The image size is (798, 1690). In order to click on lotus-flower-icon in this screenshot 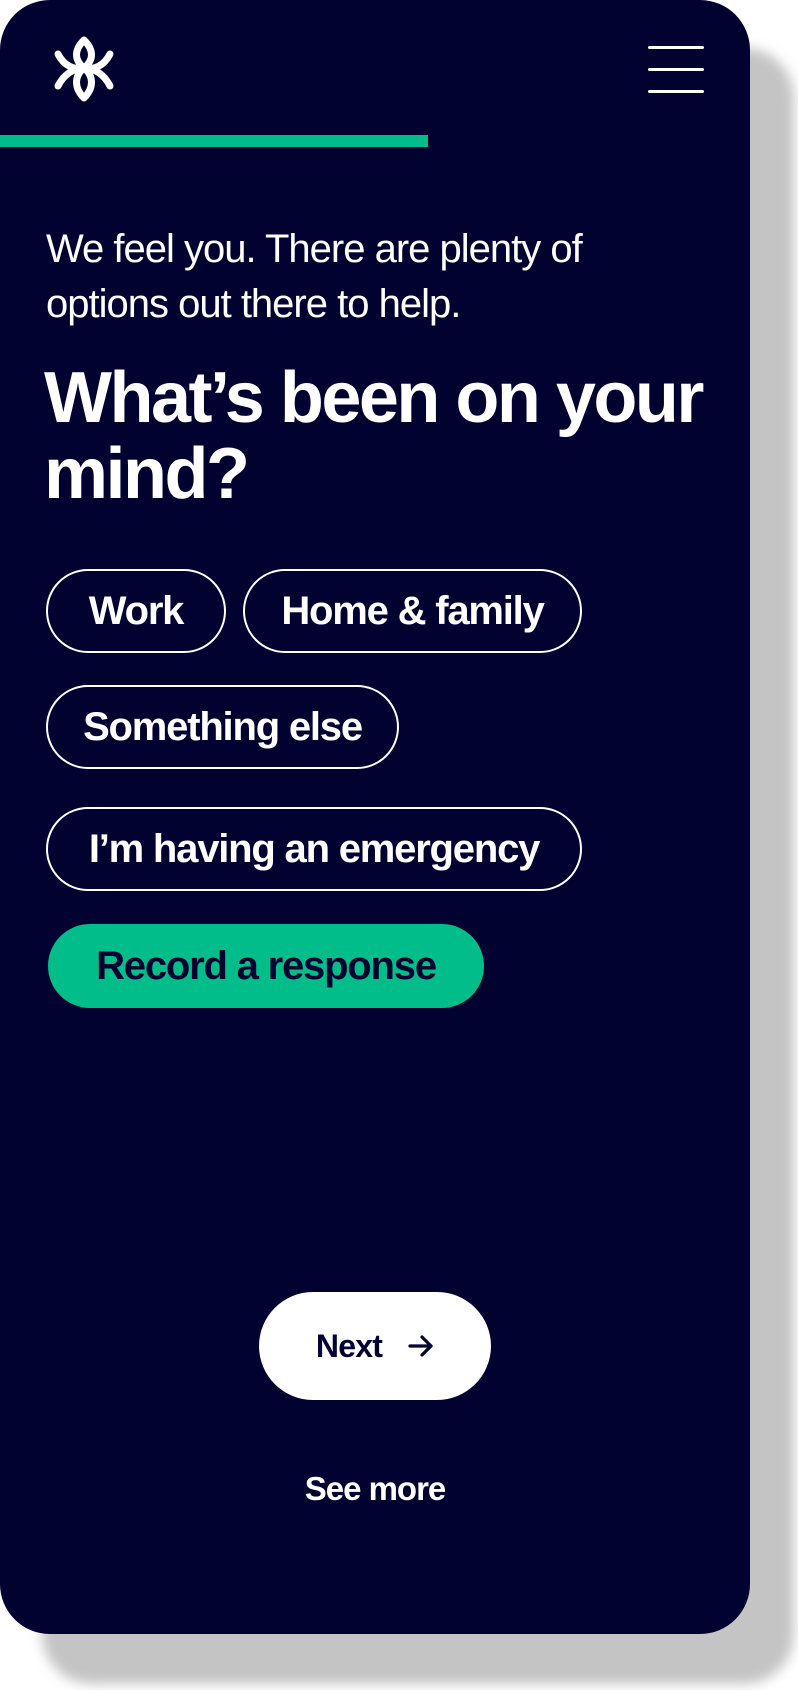, I will do `click(84, 68)`.